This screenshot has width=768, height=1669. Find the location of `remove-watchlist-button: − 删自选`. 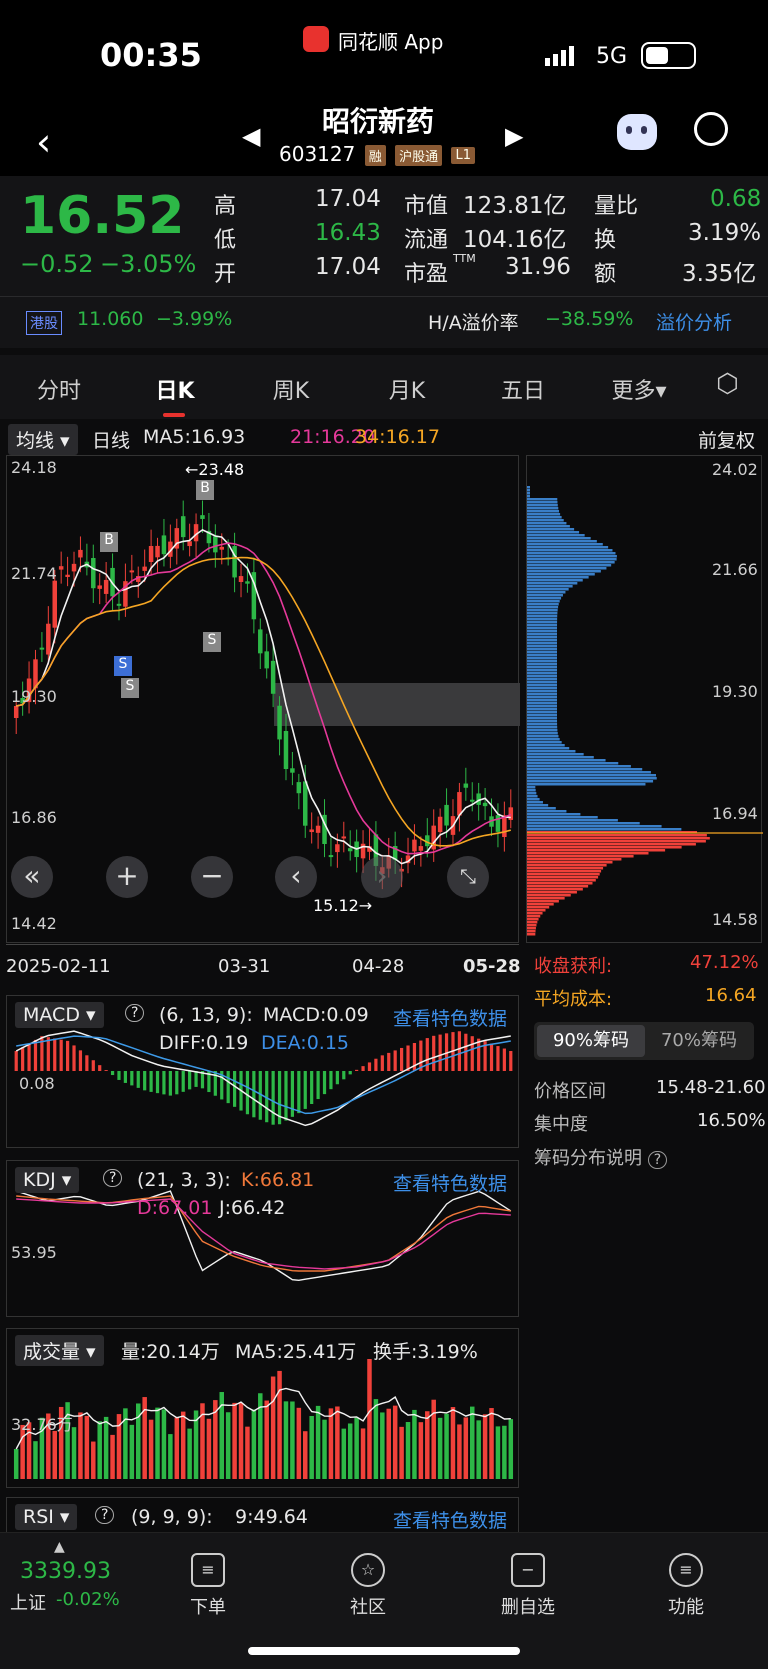

remove-watchlist-button: − 删自选 is located at coordinates (528, 1581).